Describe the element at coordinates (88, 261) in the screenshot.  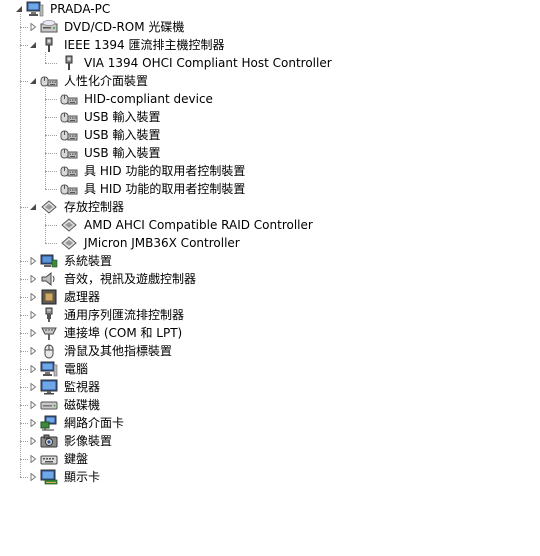
I see `tree-item-label: 系統裝置` at that location.